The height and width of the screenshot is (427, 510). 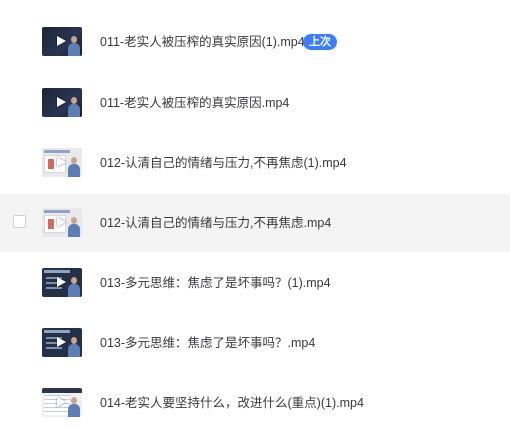 I want to click on file-row: 014-老实人要坚持什么，改进什么(重点)(1).mp4, so click(x=255, y=400).